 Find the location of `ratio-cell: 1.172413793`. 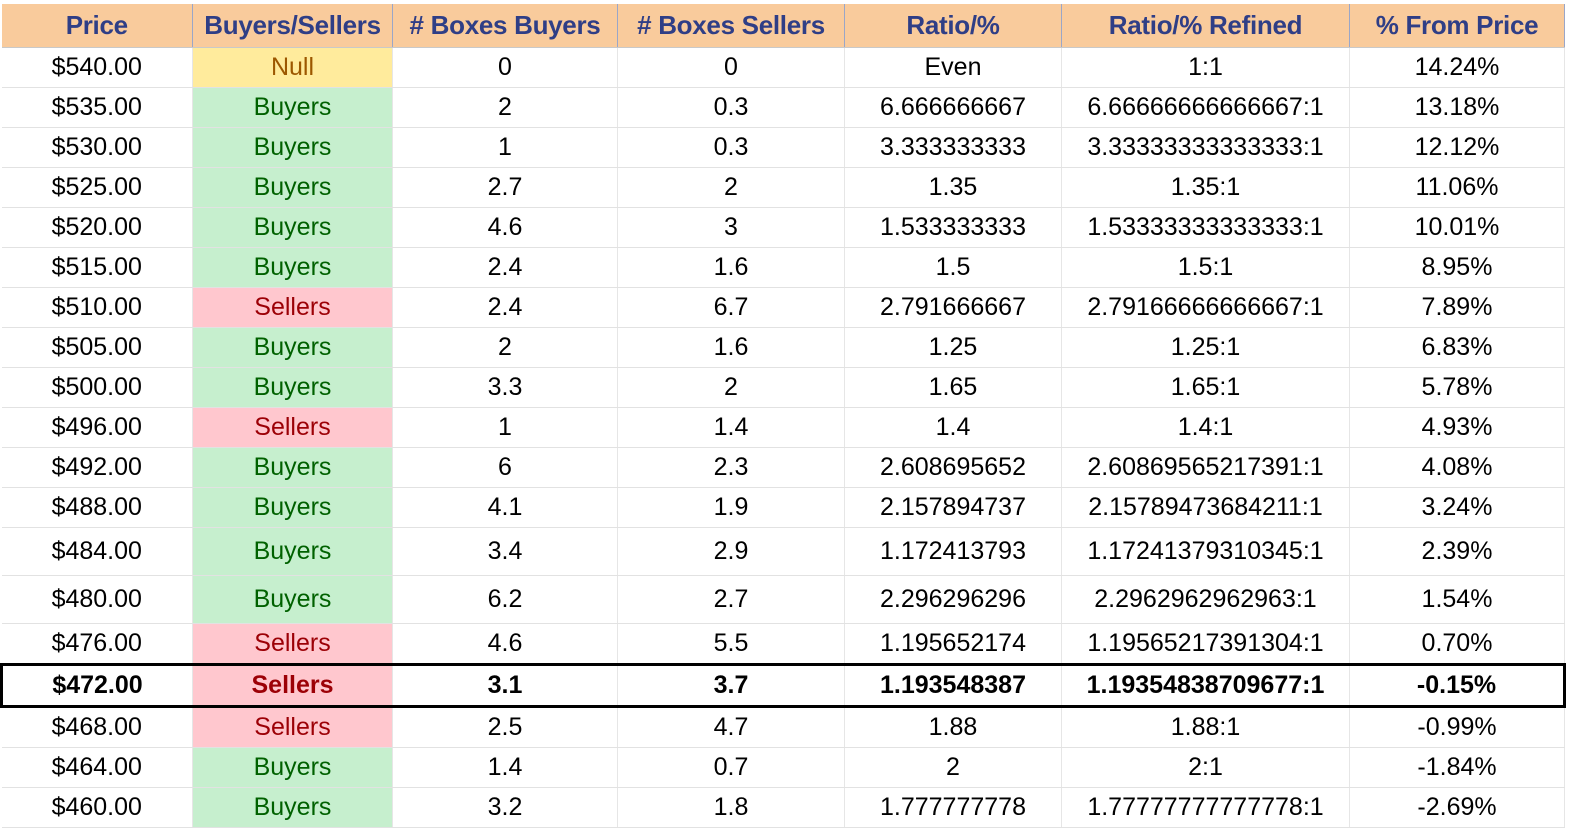

ratio-cell: 1.172413793 is located at coordinates (953, 551).